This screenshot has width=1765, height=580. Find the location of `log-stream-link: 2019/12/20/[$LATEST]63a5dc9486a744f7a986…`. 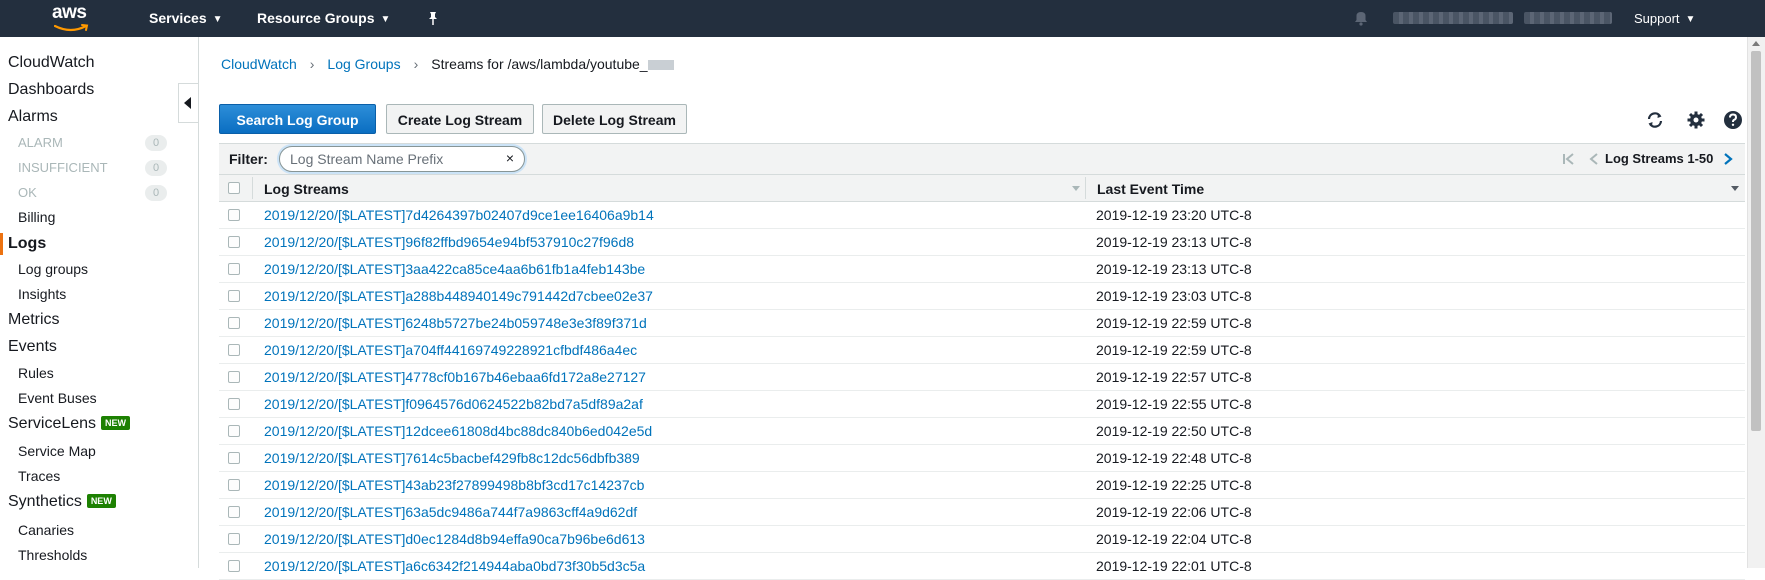

log-stream-link: 2019/12/20/[$LATEST]63a5dc9486a744f7a986… is located at coordinates (450, 512).